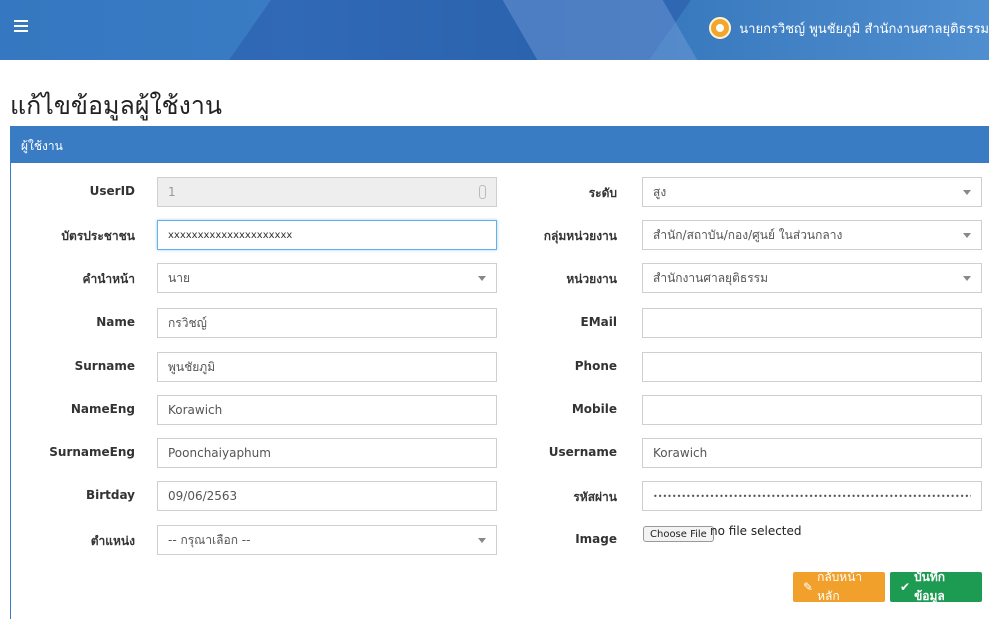 Image resolution: width=989 pixels, height=619 pixels. I want to click on name-label: Name, so click(115, 322).